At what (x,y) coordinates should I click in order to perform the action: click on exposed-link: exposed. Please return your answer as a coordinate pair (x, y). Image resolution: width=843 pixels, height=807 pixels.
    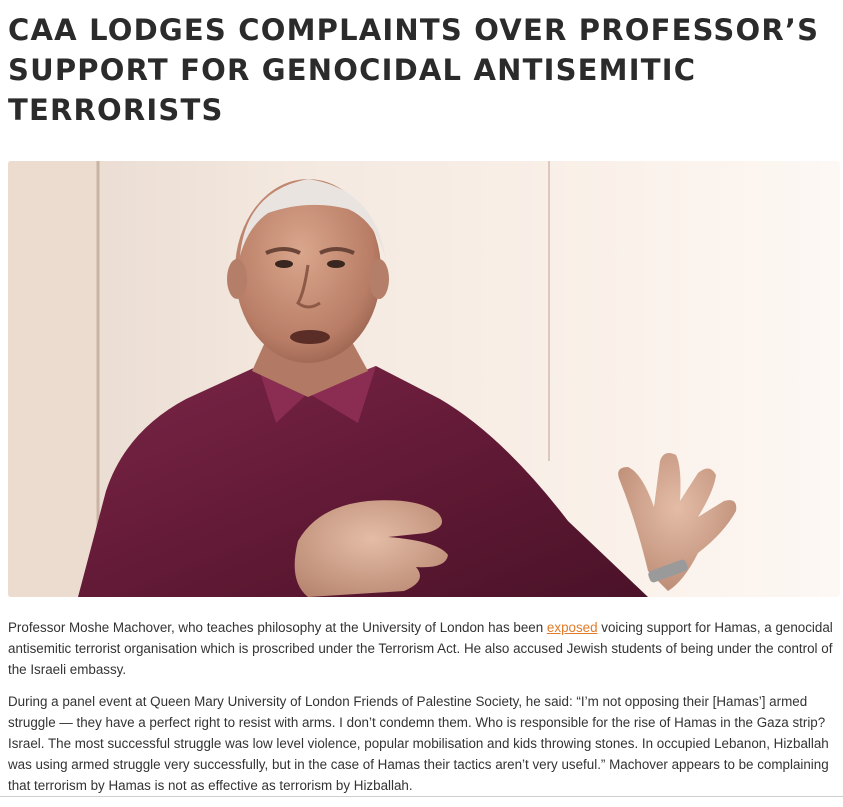
    Looking at the image, I should click on (572, 627).